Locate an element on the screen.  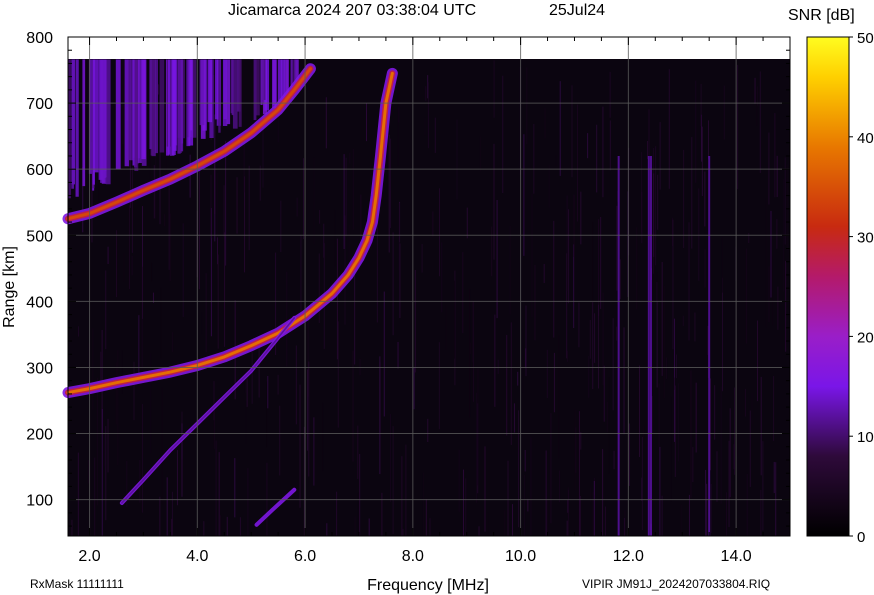
rxmask-text: RxMask 11111111 is located at coordinates (77, 584).